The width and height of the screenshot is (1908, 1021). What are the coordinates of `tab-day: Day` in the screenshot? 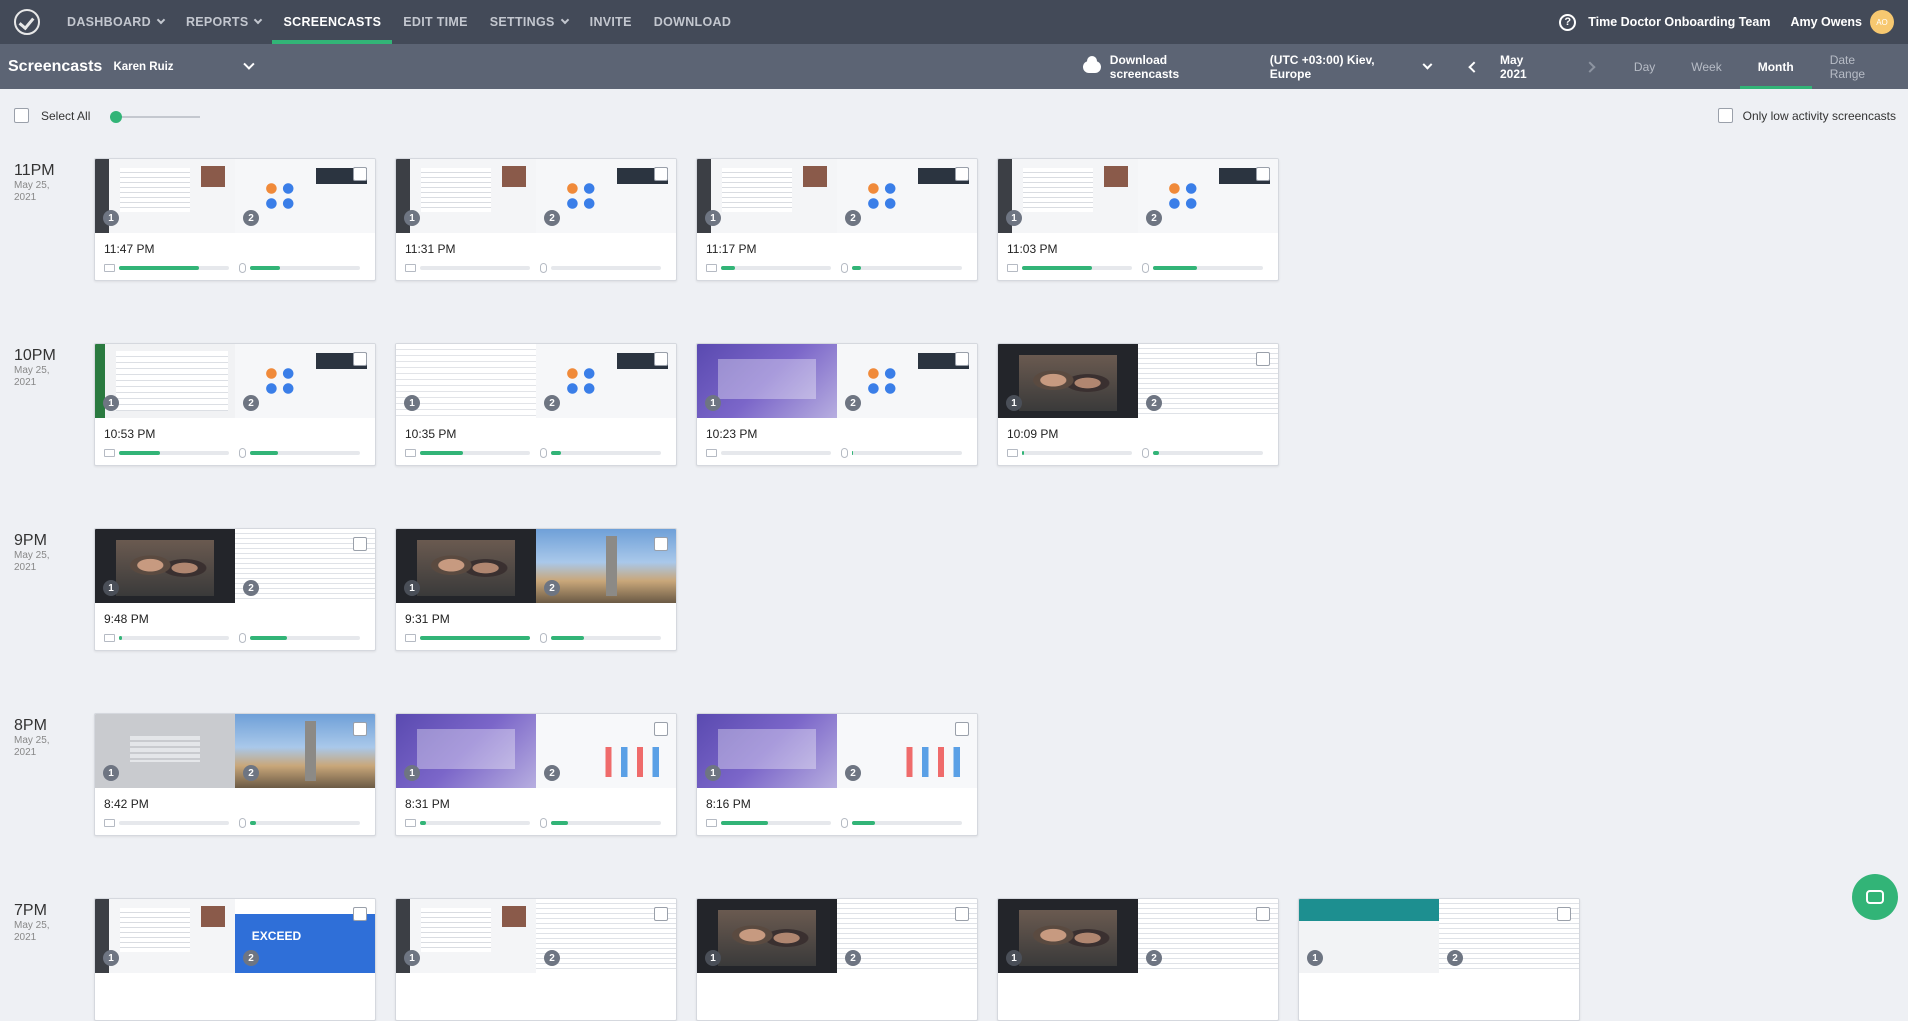 It's located at (1644, 66).